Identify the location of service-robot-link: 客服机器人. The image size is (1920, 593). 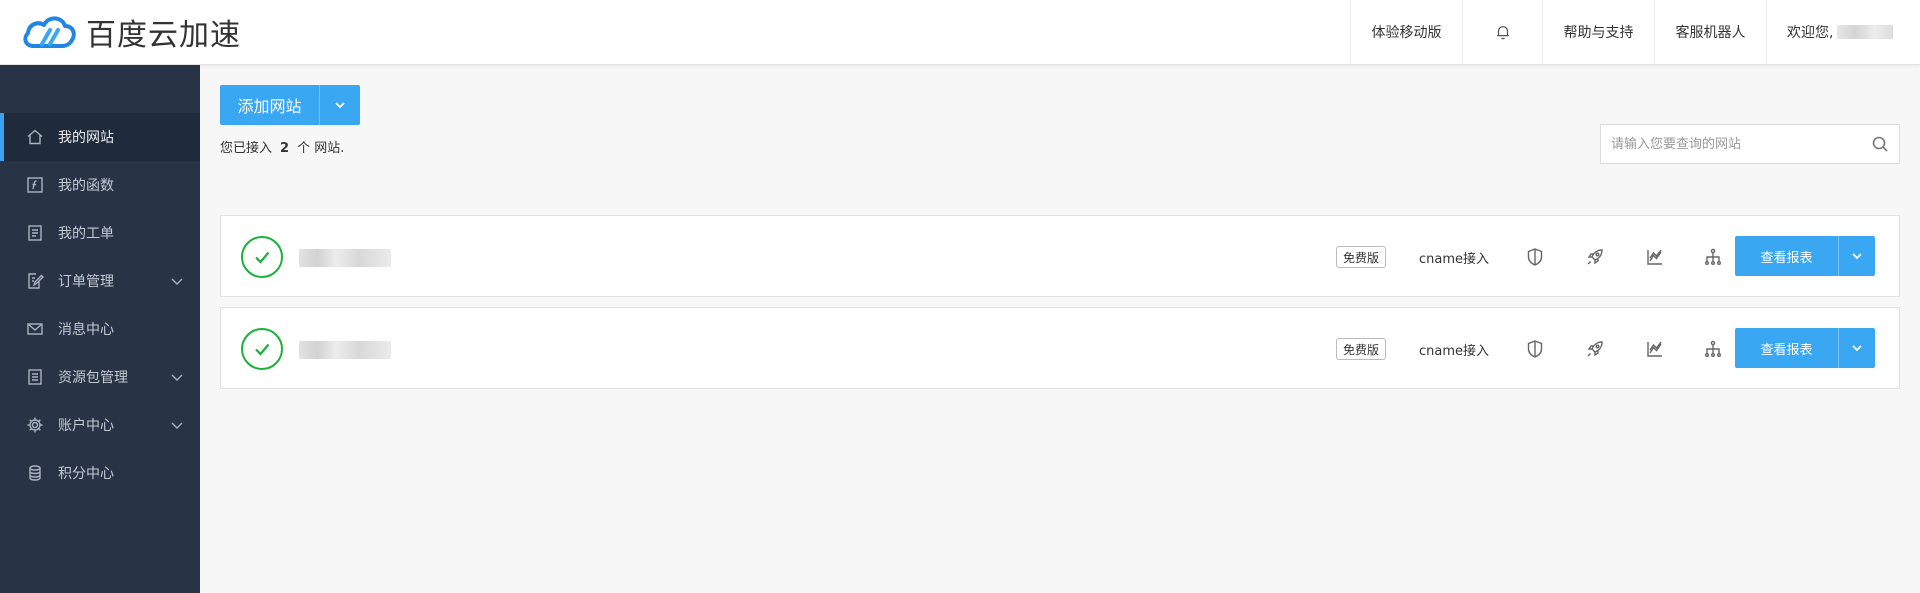
(1710, 32).